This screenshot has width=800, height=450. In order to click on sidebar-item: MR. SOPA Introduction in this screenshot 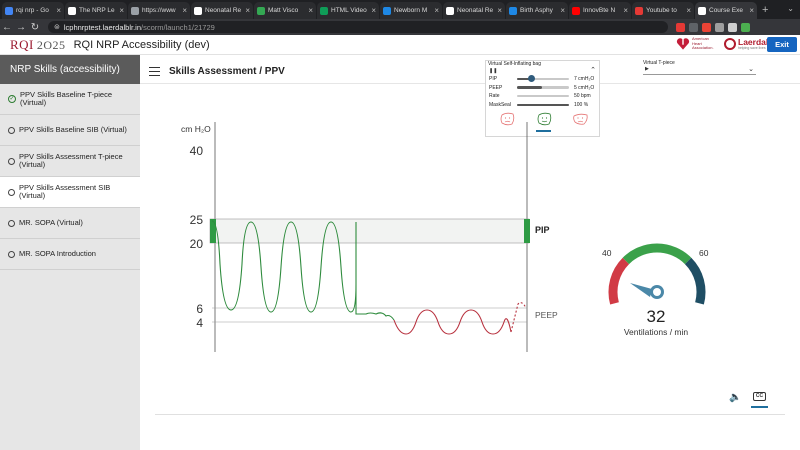, I will do `click(70, 254)`.